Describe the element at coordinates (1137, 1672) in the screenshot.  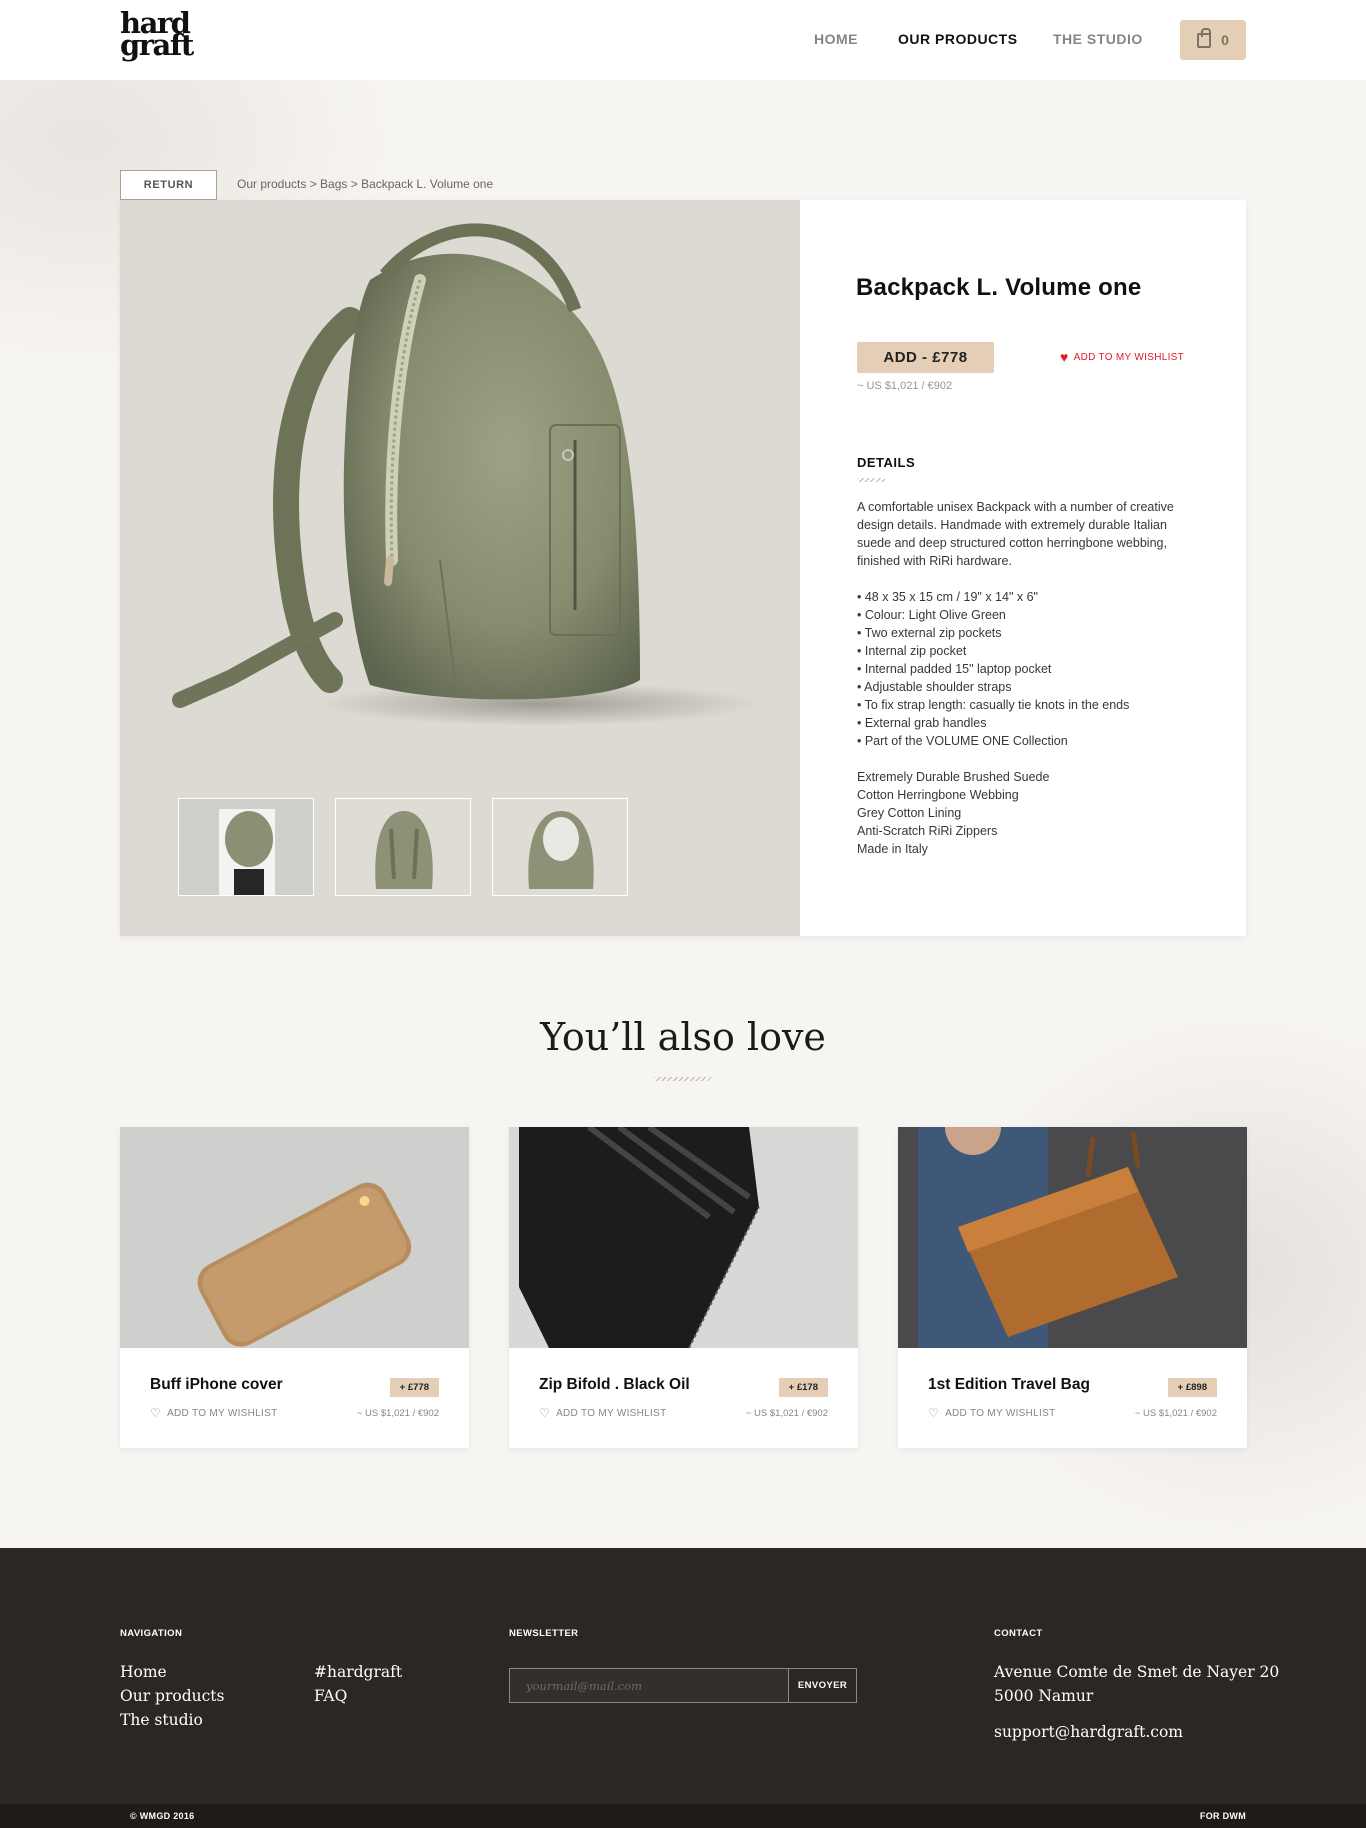
I see `address-line-1: Avenue Comte de Smet de Nayer 20` at that location.